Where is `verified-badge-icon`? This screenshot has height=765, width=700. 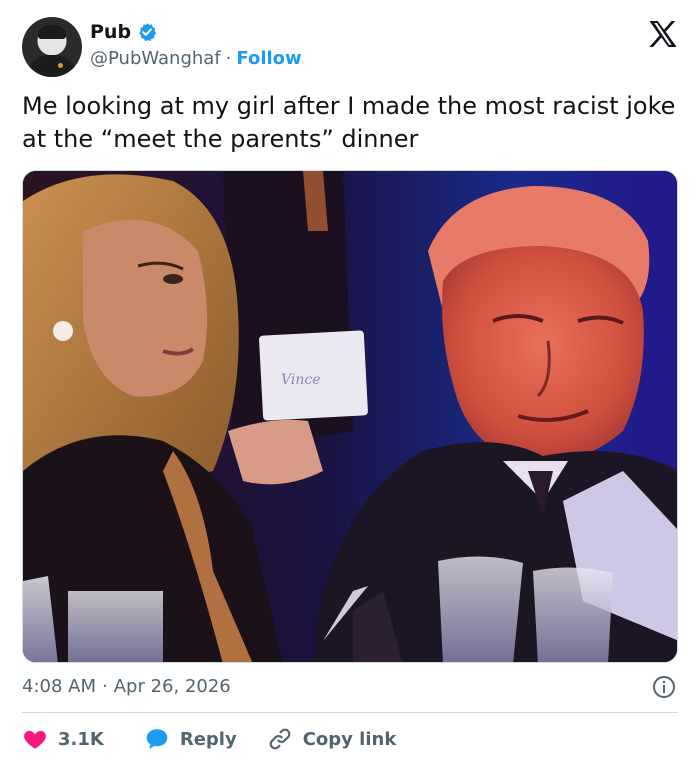 verified-badge-icon is located at coordinates (148, 32).